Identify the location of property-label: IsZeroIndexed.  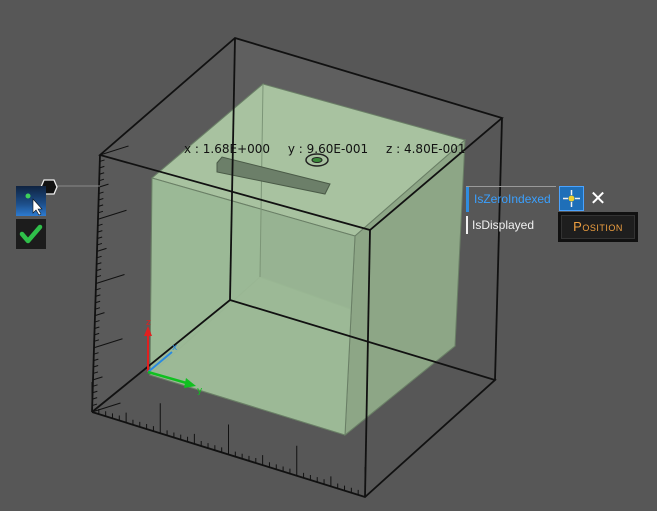
(508, 199).